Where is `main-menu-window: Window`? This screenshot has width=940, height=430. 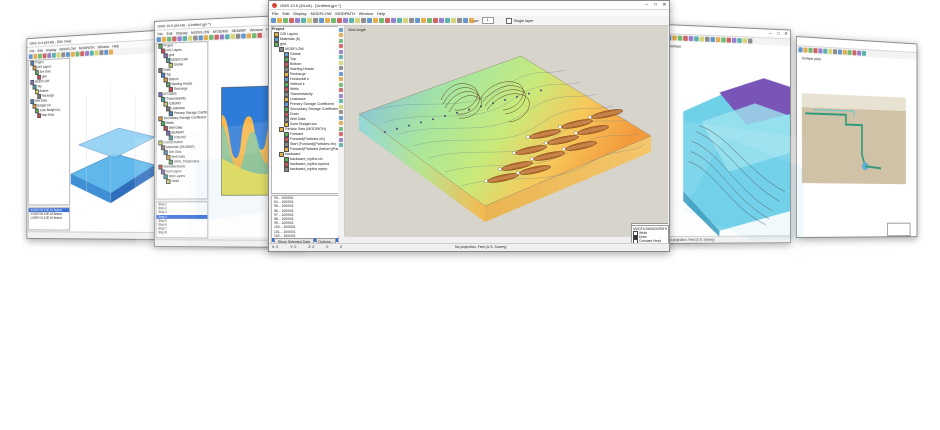
main-menu-window: Window is located at coordinates (366, 13).